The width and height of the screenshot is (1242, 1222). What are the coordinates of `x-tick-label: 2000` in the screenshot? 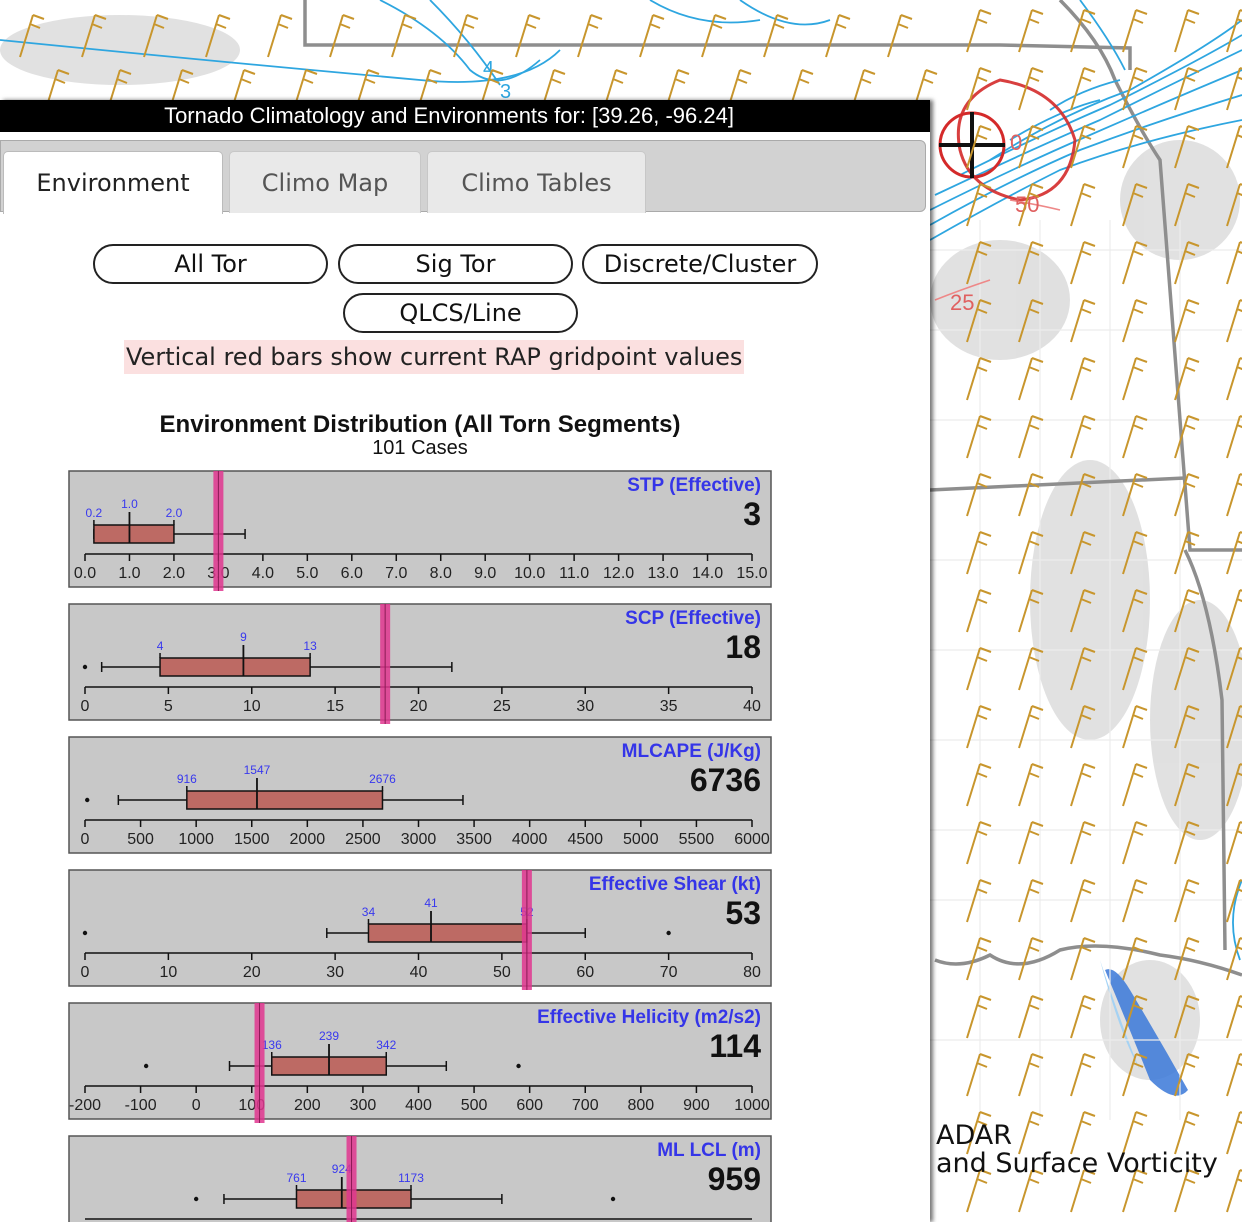 It's located at (308, 839).